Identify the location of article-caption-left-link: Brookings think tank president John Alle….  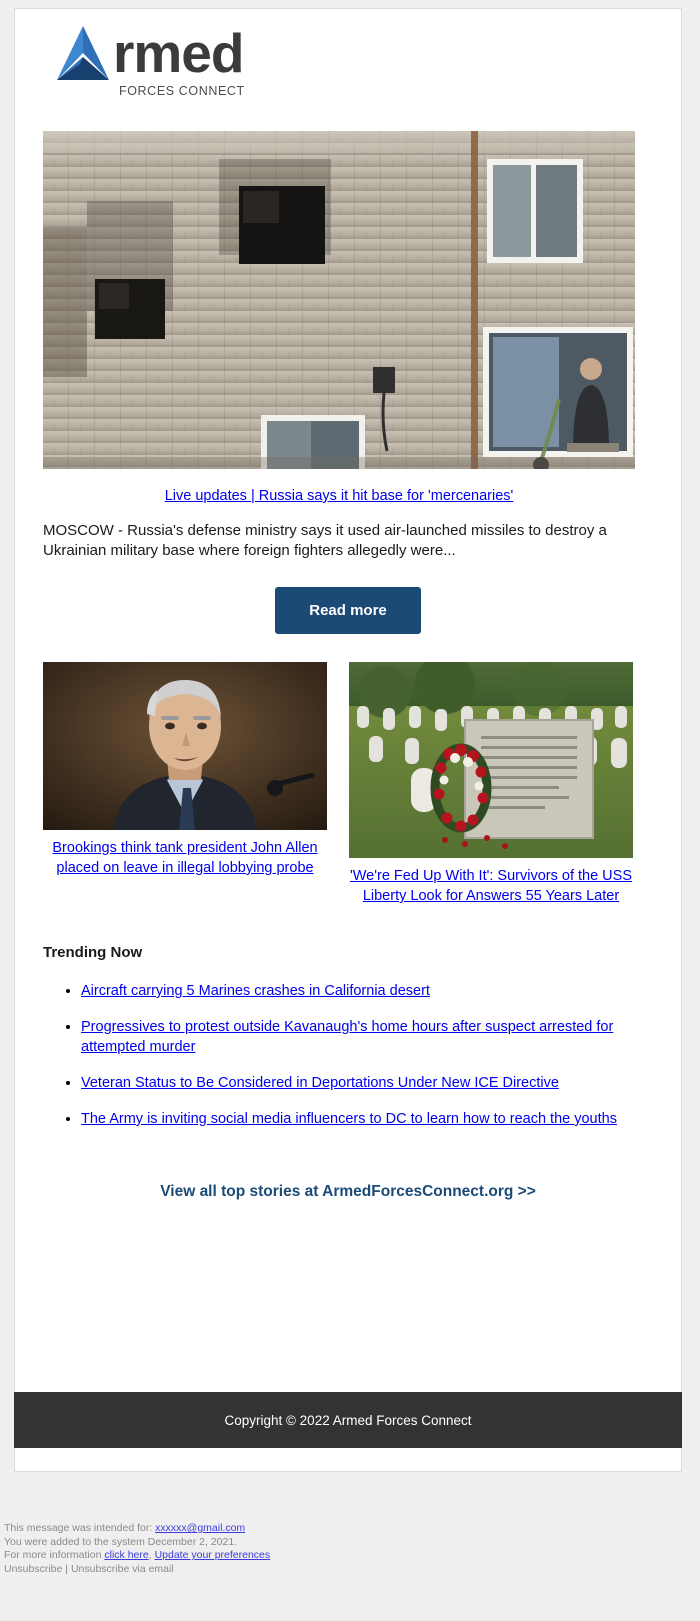
(184, 858).